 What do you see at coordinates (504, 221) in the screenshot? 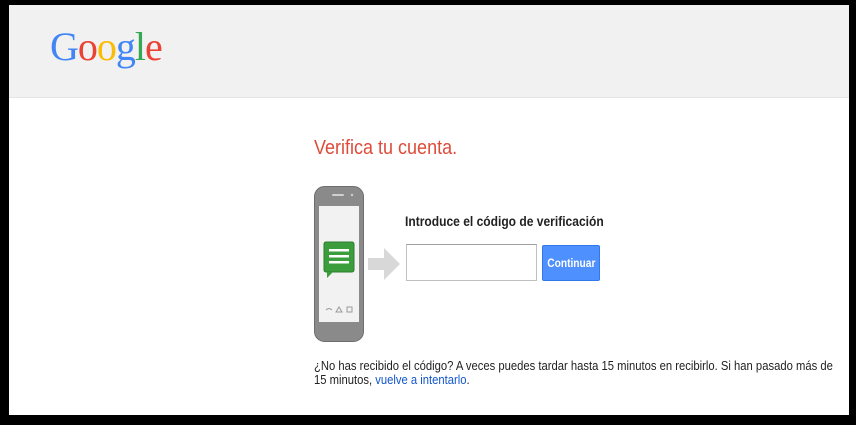
I see `verification-code-label: Introduce el código de verificación` at bounding box center [504, 221].